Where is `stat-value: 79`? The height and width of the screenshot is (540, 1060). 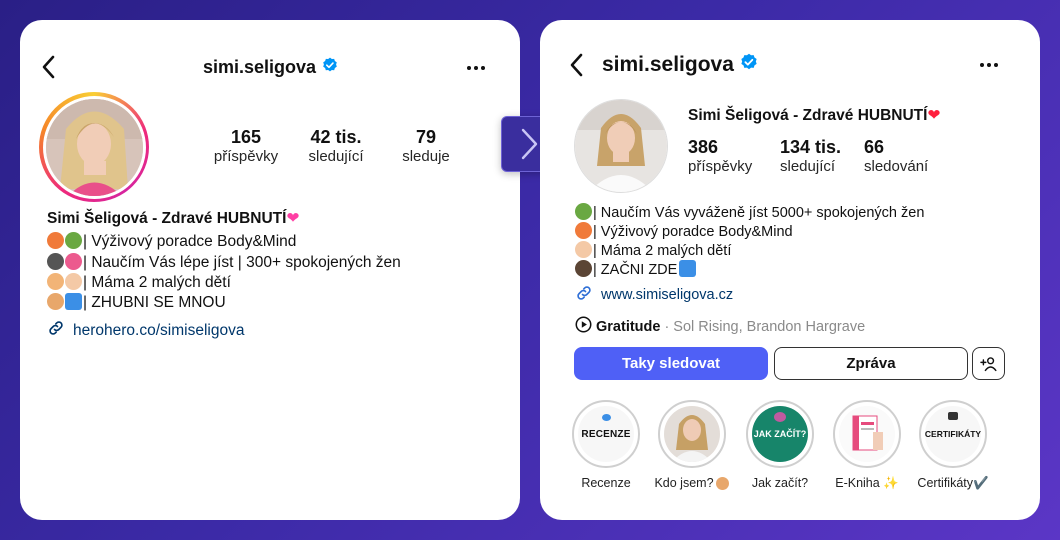
stat-value: 79 is located at coordinates (426, 137).